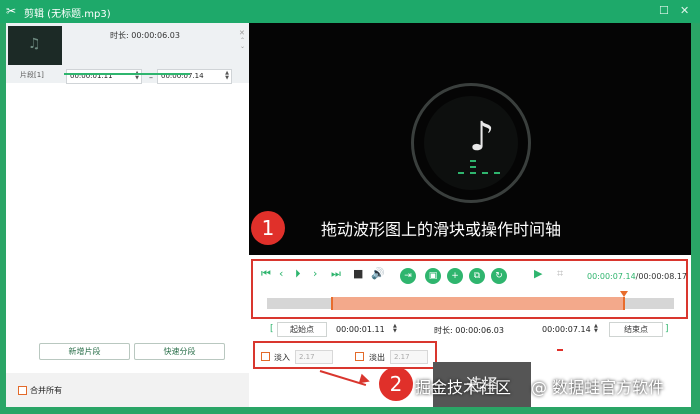 Image resolution: width=700 pixels, height=414 pixels. Describe the element at coordinates (560, 350) in the screenshot. I see `position-marker` at that location.